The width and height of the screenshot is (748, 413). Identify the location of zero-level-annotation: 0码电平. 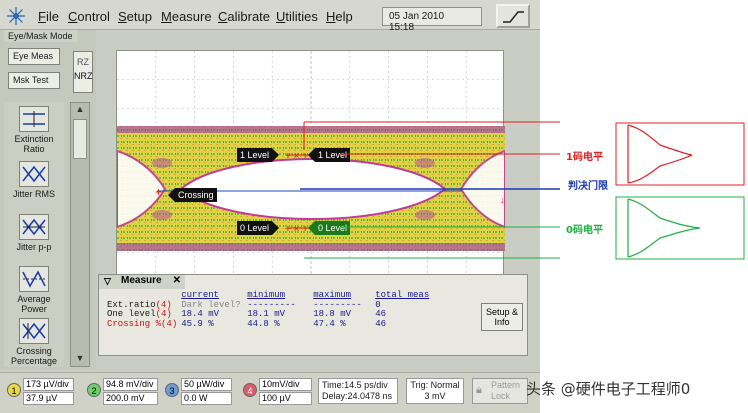
(584, 230).